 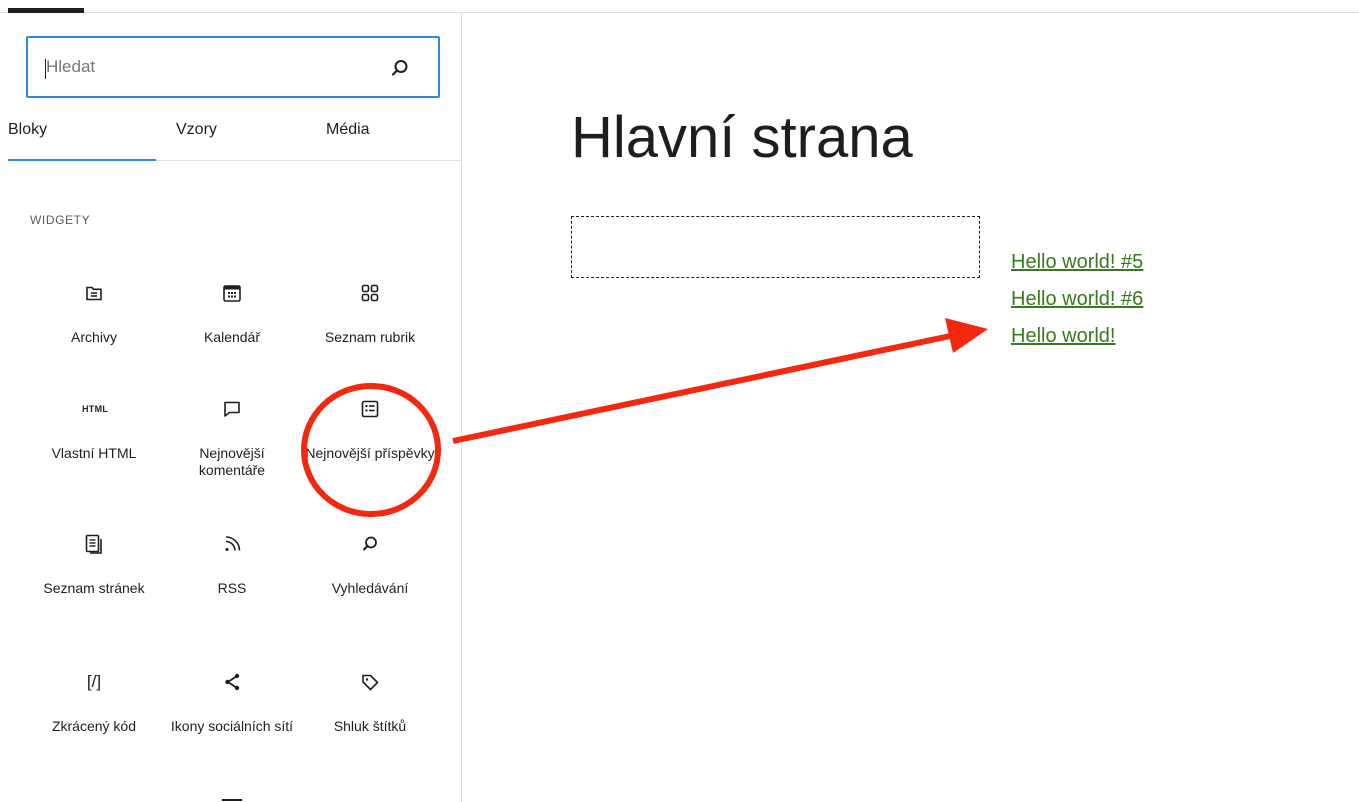 I want to click on post-link: Hello world!, so click(x=1077, y=336).